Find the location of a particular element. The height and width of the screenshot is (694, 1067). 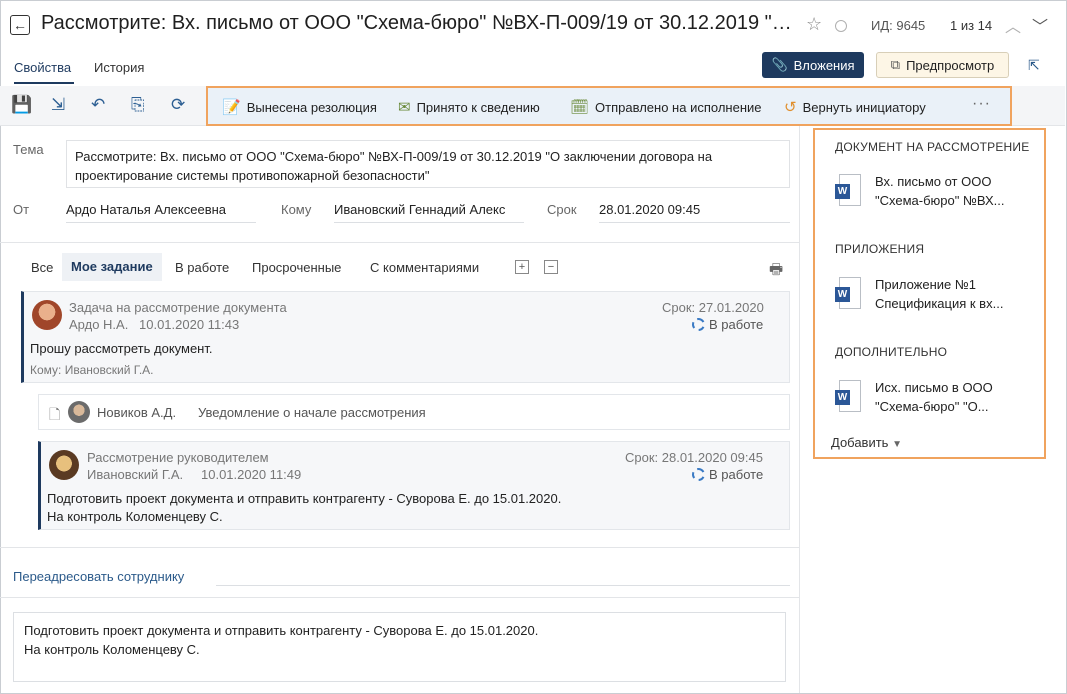

from-field: Ардо Наталья Алексеевна is located at coordinates (161, 212).